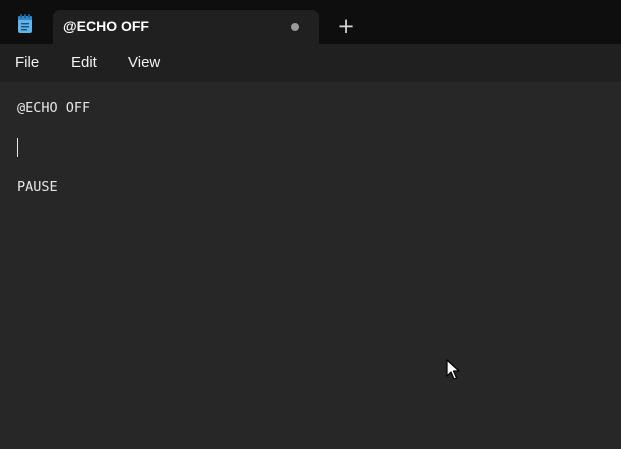 The image size is (621, 449). What do you see at coordinates (453, 369) in the screenshot?
I see `mouse-pointer-icon` at bounding box center [453, 369].